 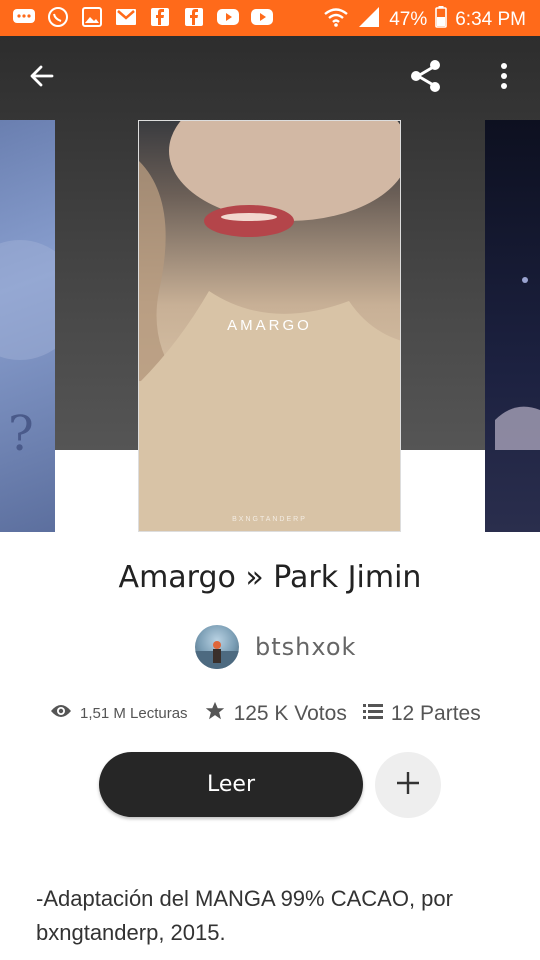 I want to click on back-button, so click(x=42, y=78).